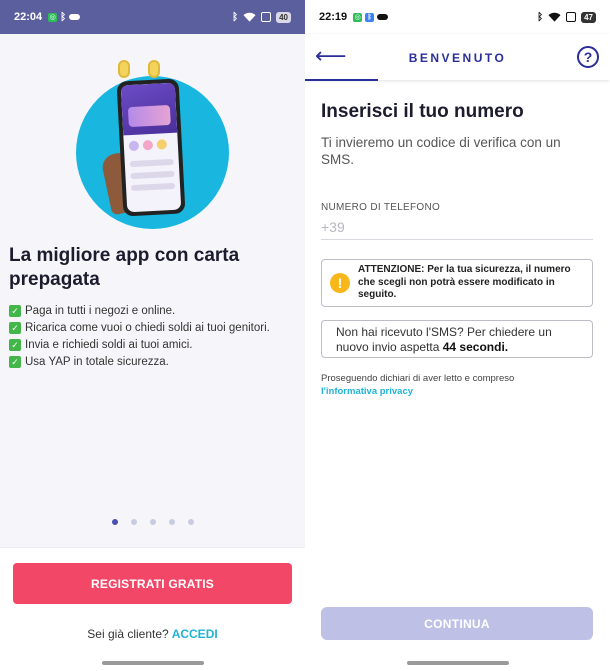 This screenshot has width=610, height=671. I want to click on app-bar: ⟵ BENVENUTO ?, so click(457, 57).